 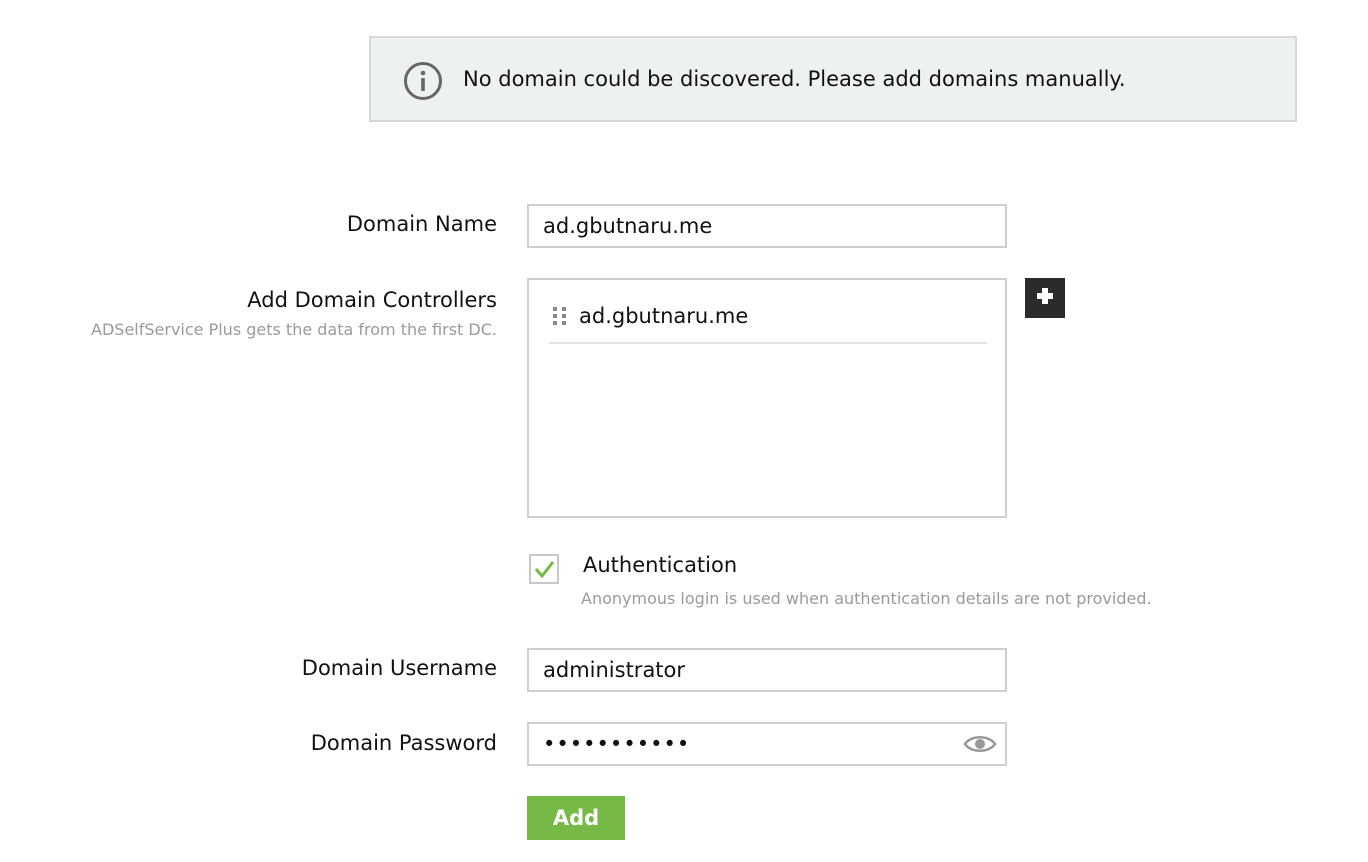 What do you see at coordinates (372, 300) in the screenshot?
I see `domain-controllers-label: Add Domain Controllers` at bounding box center [372, 300].